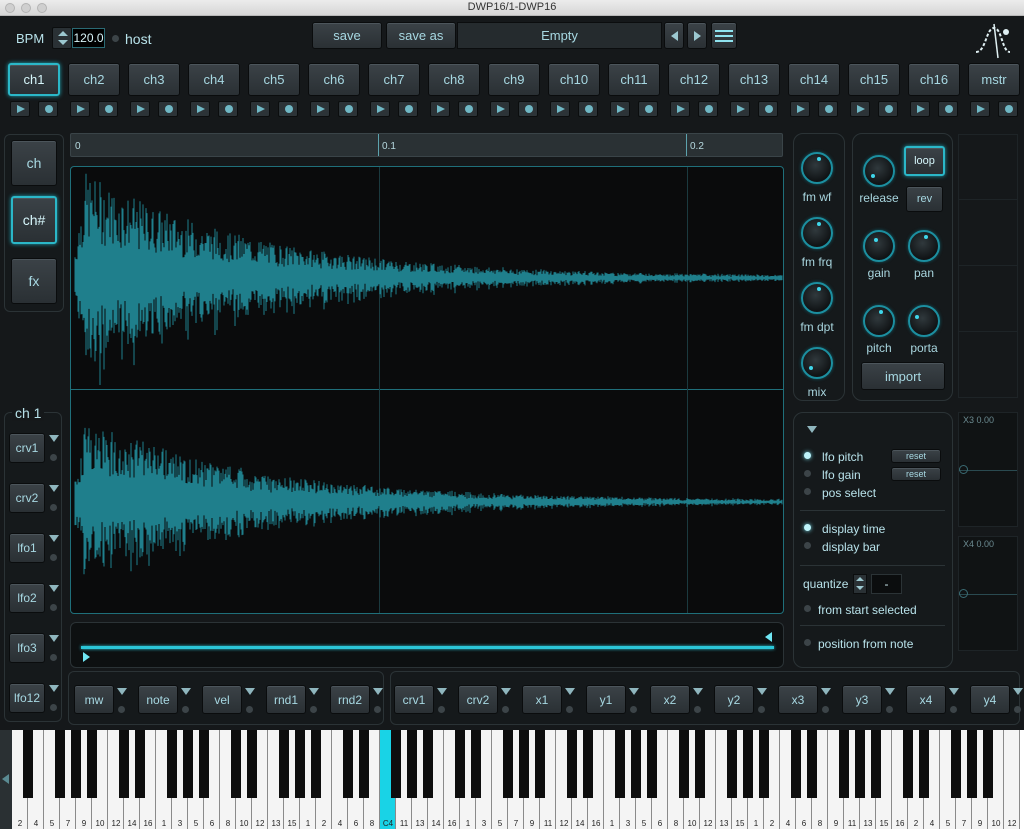  Describe the element at coordinates (694, 79) in the screenshot. I see `tab-ch12: ch12` at that location.